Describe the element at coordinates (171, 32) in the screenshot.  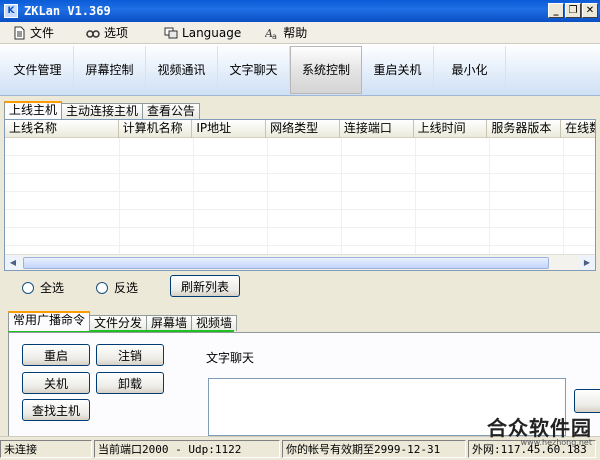
I see `language-icon` at that location.